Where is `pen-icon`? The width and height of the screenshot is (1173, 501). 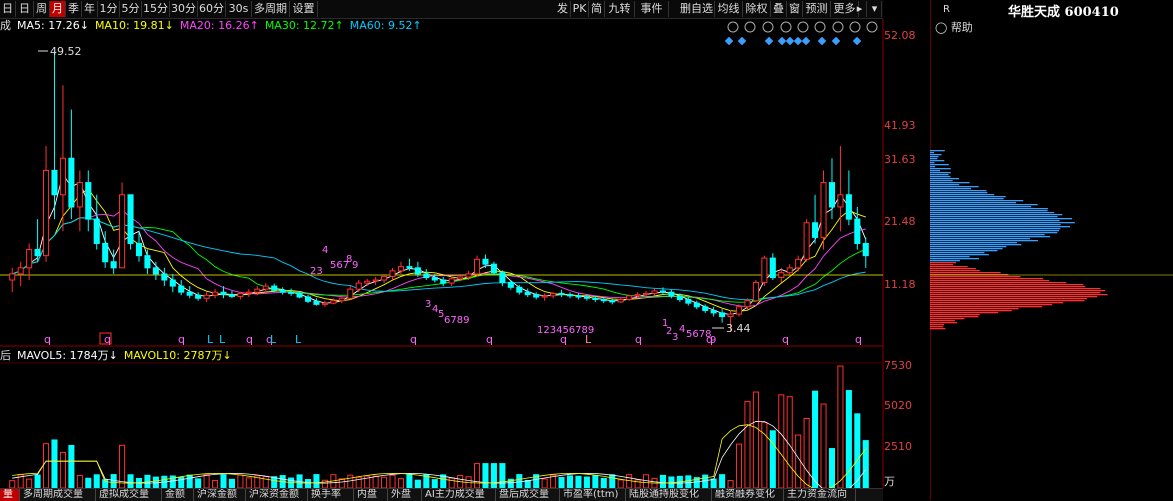
pen-icon is located at coordinates (768, 27).